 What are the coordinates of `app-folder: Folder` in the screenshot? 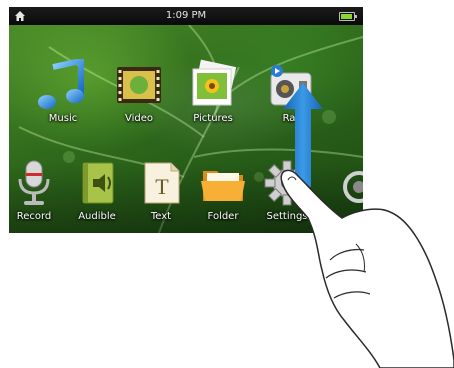 It's located at (223, 189).